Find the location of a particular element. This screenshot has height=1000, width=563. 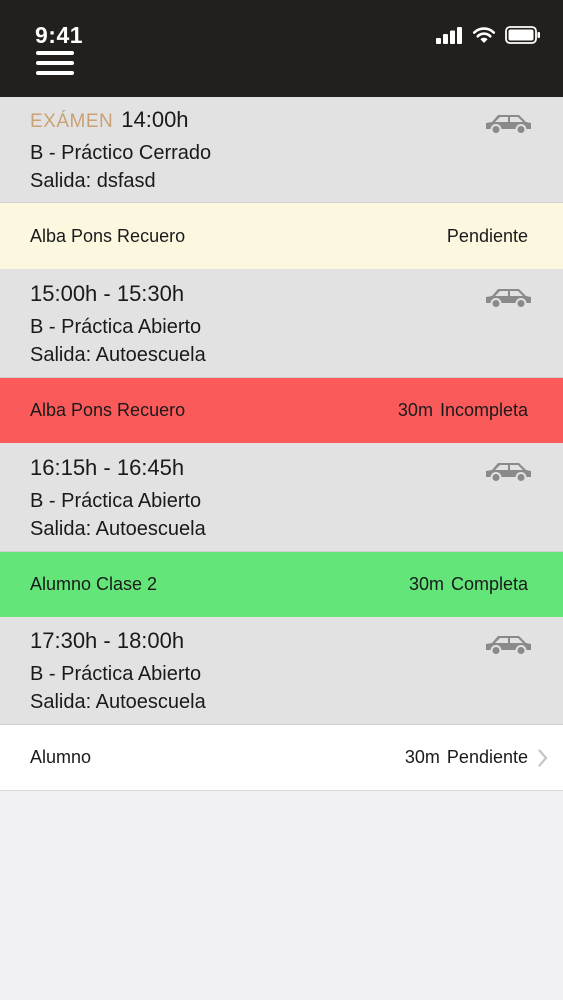

wifi-icon is located at coordinates (484, 35).